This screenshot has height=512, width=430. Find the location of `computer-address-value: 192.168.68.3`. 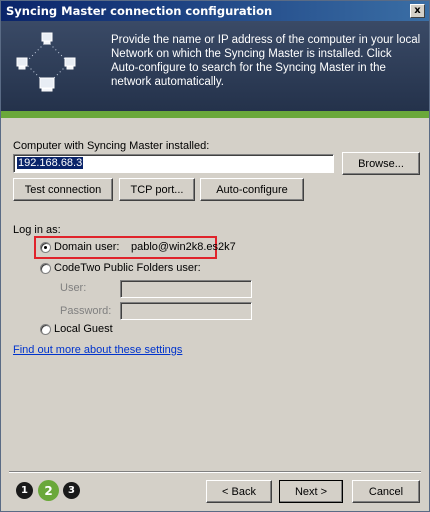

computer-address-value: 192.168.68.3 is located at coordinates (50, 163).